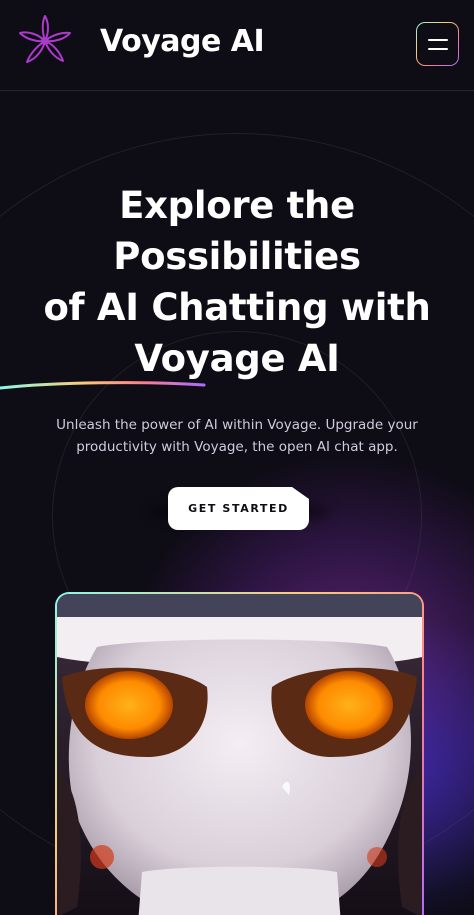  I want to click on get-started-button: GET STARTED, so click(238, 508).